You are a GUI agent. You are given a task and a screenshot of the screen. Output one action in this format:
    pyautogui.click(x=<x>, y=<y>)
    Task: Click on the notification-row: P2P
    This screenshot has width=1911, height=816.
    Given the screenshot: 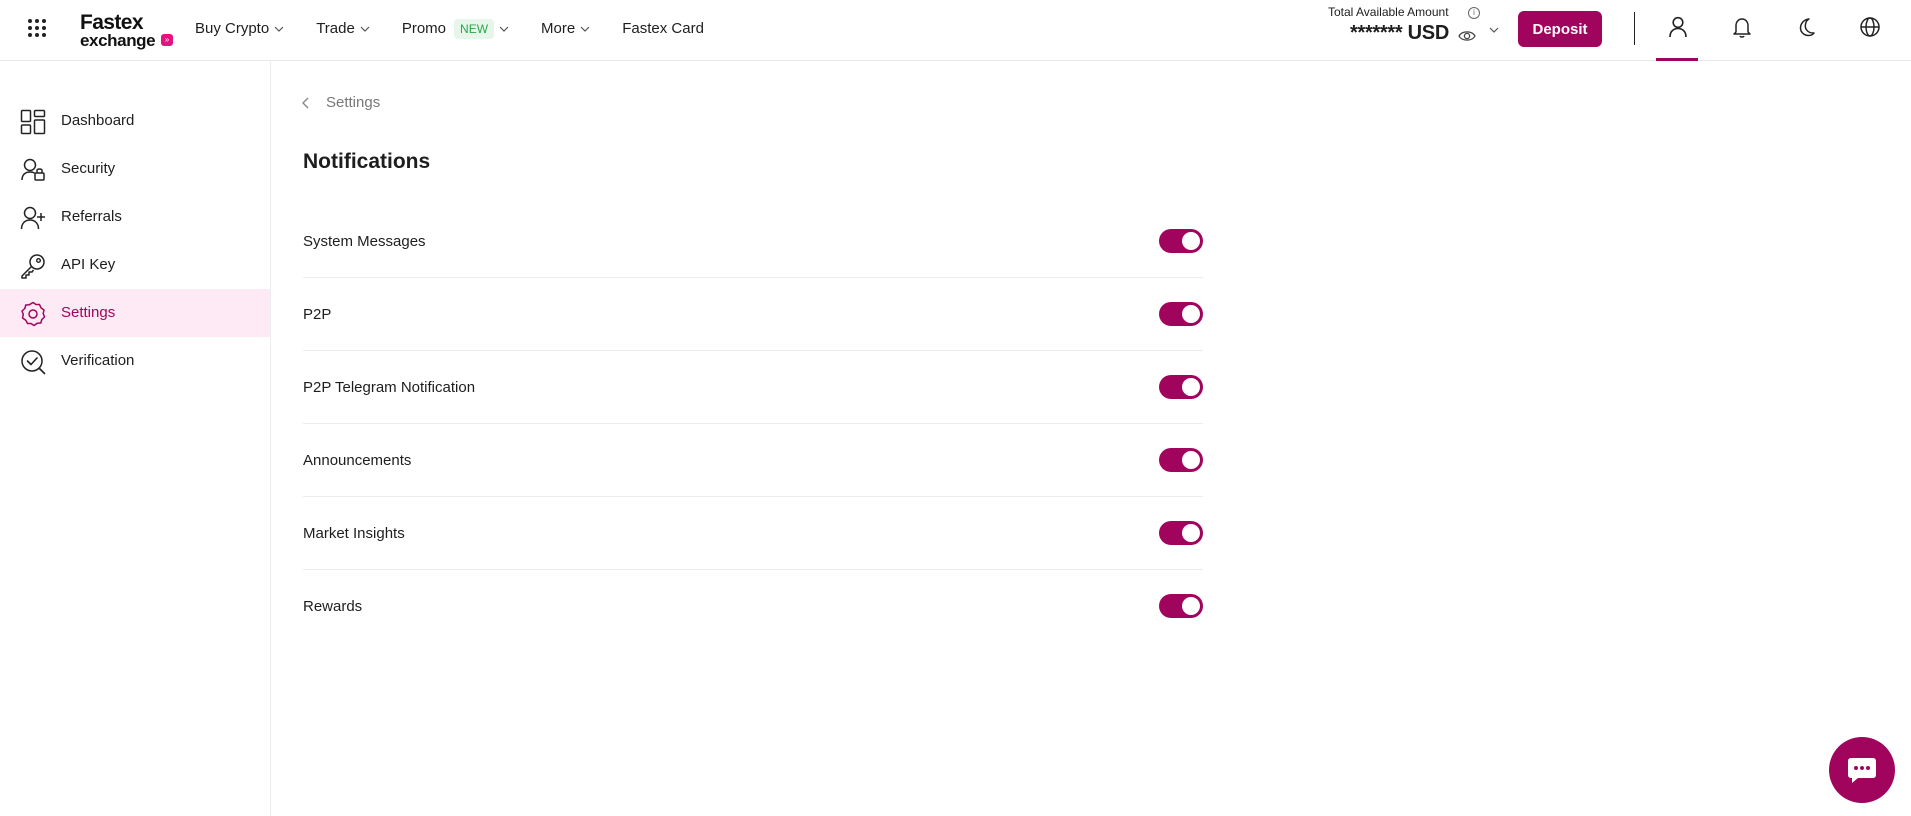 What is the action you would take?
    pyautogui.click(x=753, y=314)
    